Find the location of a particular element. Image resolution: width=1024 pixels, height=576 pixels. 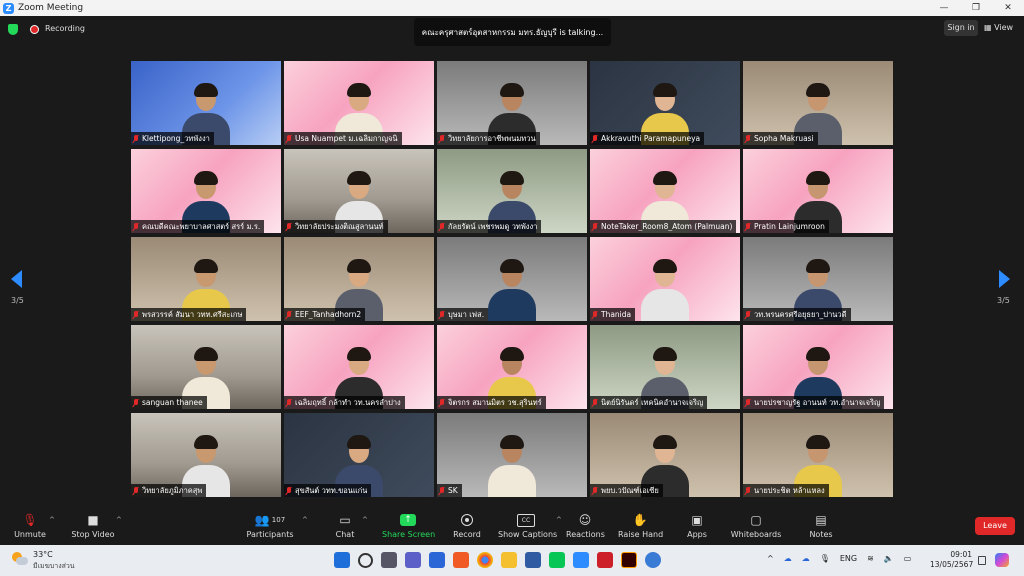

participant-video-tile: Thanida is located at coordinates (665, 279).